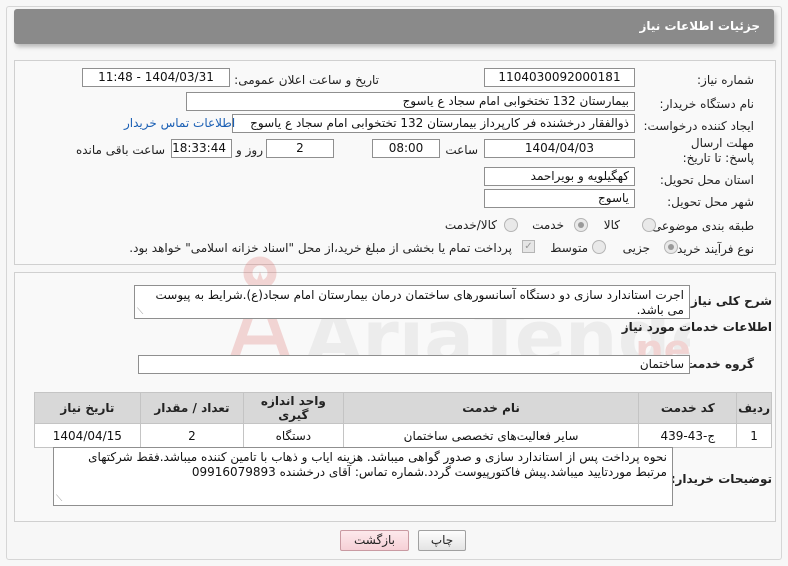  What do you see at coordinates (201, 148) in the screenshot?
I see `remaining-time-field: 18:33:44` at bounding box center [201, 148].